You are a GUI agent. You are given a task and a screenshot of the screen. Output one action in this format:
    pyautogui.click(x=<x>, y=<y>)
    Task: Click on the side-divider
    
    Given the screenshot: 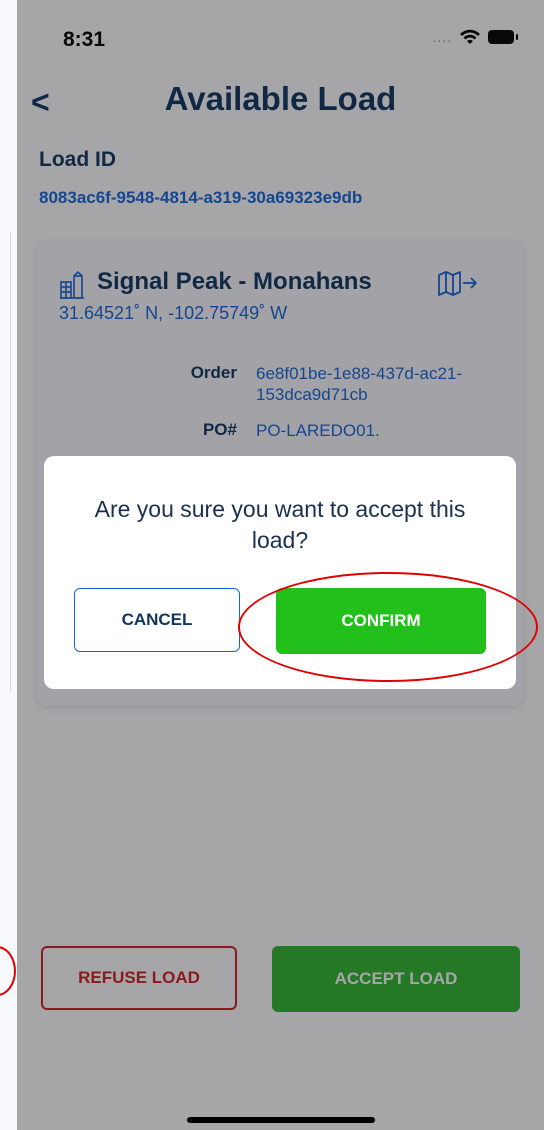 What is the action you would take?
    pyautogui.click(x=5, y=462)
    